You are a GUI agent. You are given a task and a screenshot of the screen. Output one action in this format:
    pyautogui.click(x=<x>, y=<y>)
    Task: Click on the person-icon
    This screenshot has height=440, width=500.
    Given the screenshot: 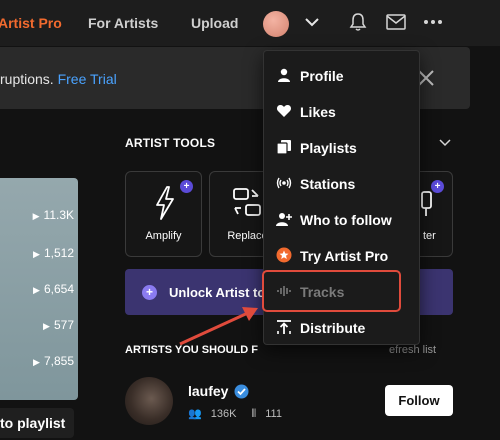 What is the action you would take?
    pyautogui.click(x=284, y=75)
    